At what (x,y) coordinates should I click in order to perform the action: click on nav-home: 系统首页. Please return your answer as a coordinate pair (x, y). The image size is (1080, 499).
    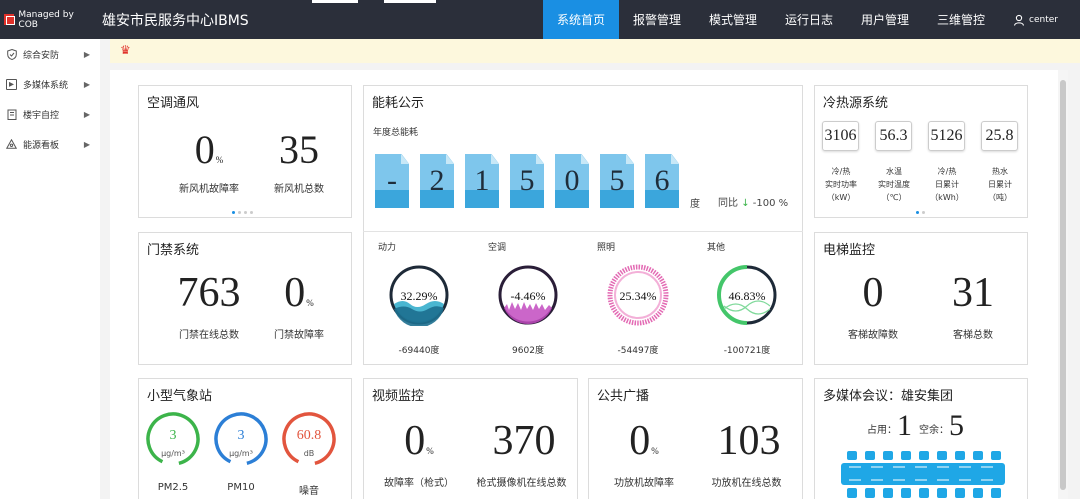
    Looking at the image, I should click on (581, 19).